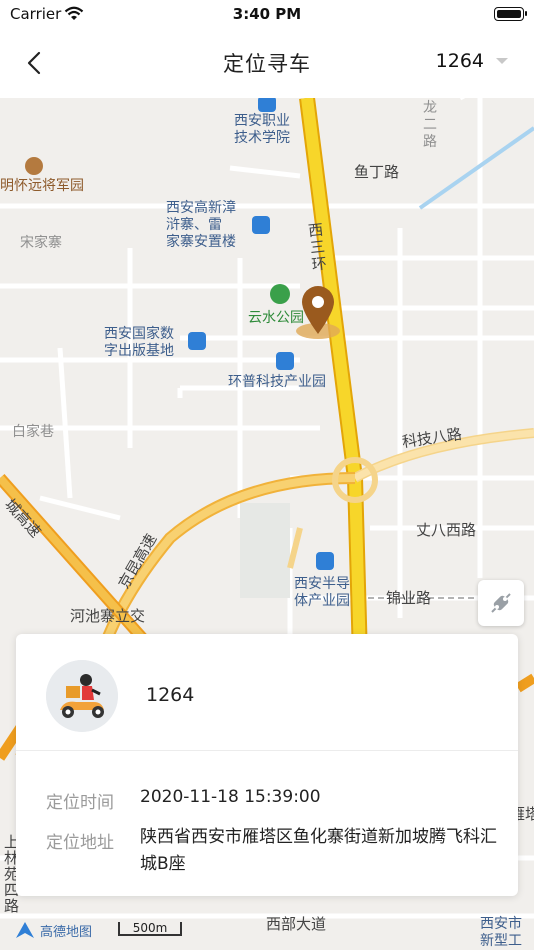 This screenshot has height=950, width=534. I want to click on map-label-publishing: 西安国家数 字出版基地, so click(139, 342).